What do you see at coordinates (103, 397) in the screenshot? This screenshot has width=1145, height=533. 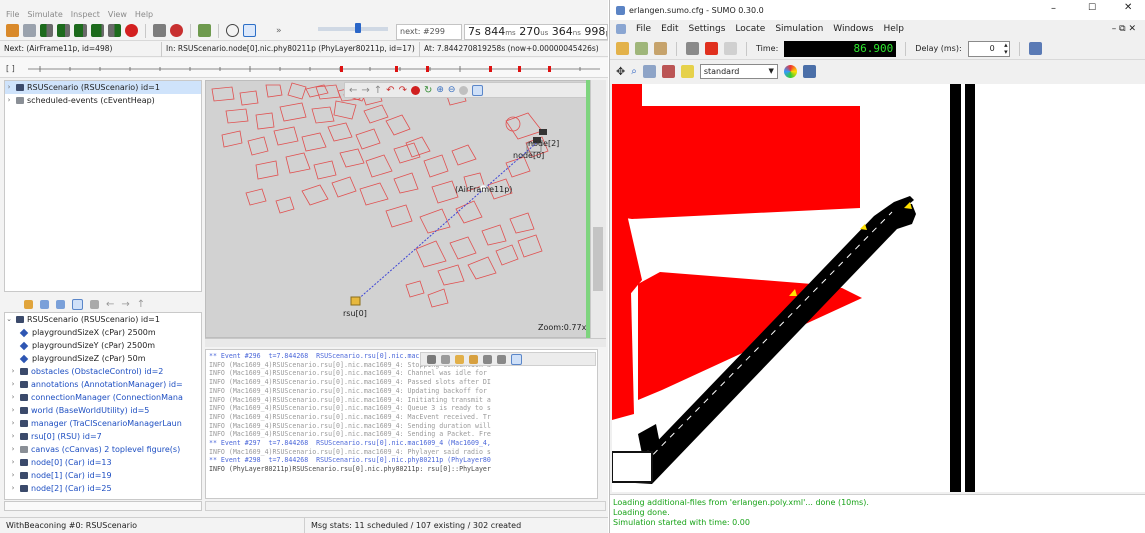 I see `inspector-module-row: › connectionManager (ConnectionMana` at bounding box center [103, 397].